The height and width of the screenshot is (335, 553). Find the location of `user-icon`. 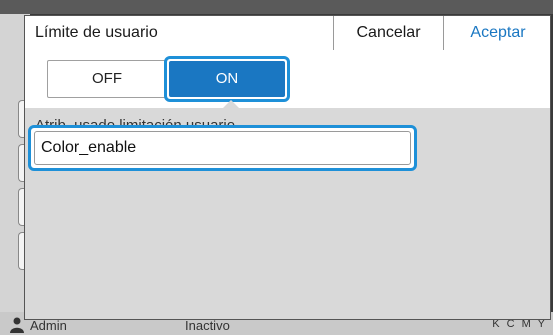

user-icon is located at coordinates (17, 325).